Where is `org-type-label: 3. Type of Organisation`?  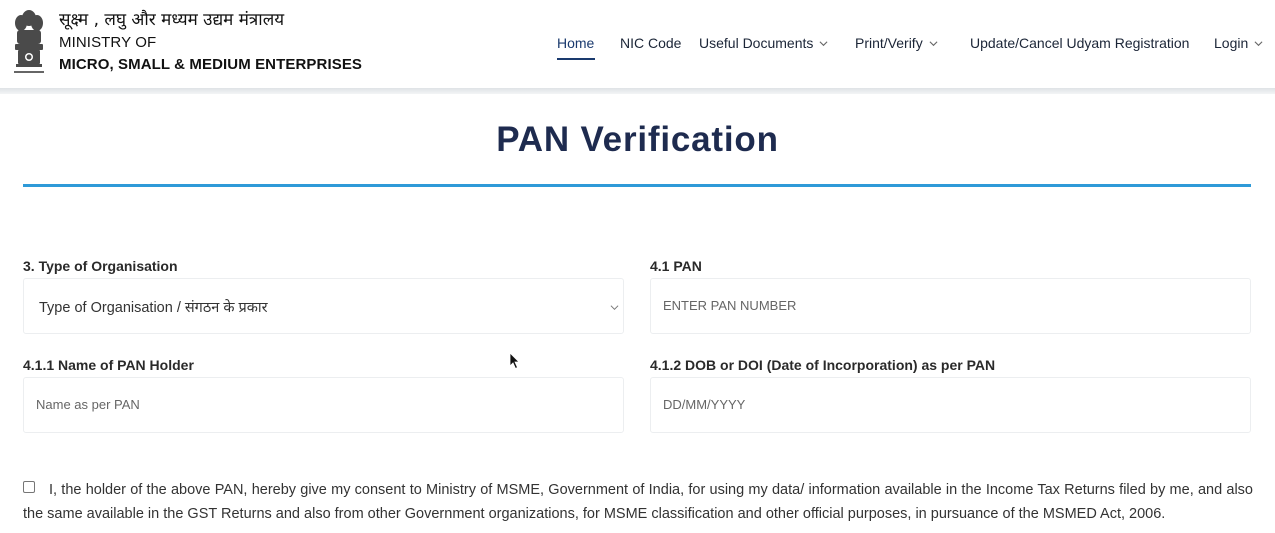 org-type-label: 3. Type of Organisation is located at coordinates (100, 266).